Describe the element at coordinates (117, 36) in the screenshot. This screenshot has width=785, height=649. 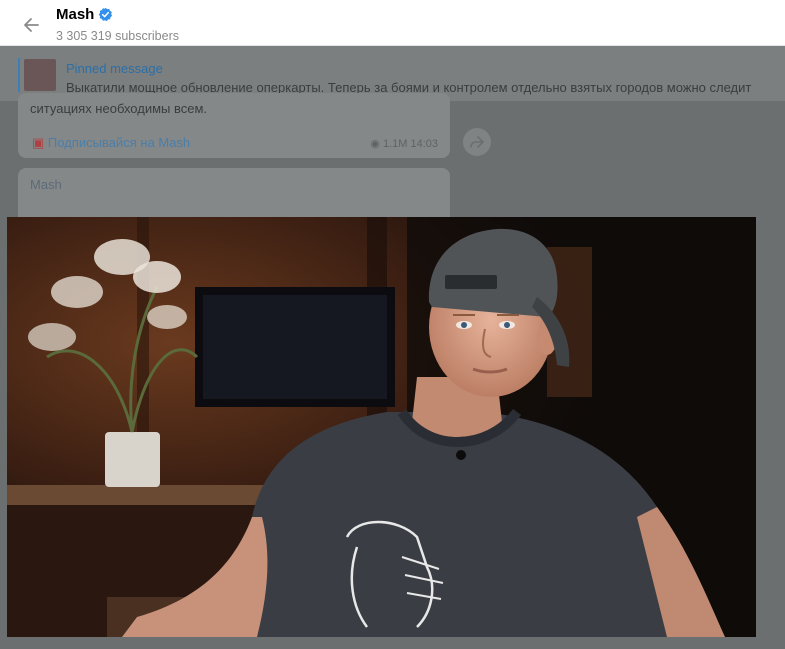
I see `subscriber-count: 3 305 319 subscribers` at that location.